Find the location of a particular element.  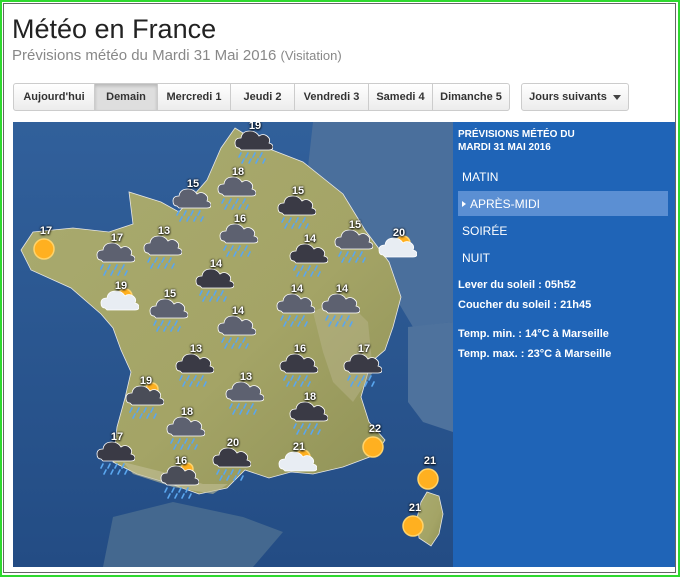

period-afternoon: APRÈS-MIDI is located at coordinates (563, 203).